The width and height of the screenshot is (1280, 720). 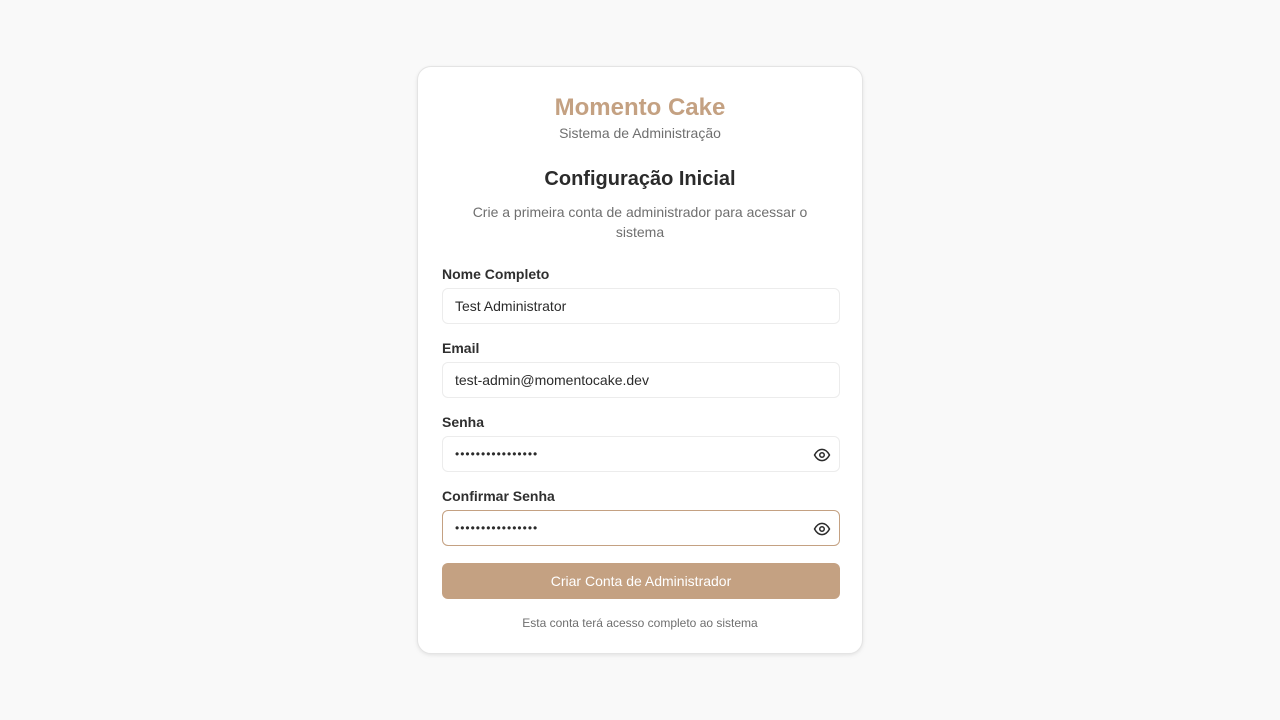 What do you see at coordinates (641, 581) in the screenshot?
I see `create-admin-button: Criar Conta de Administrador` at bounding box center [641, 581].